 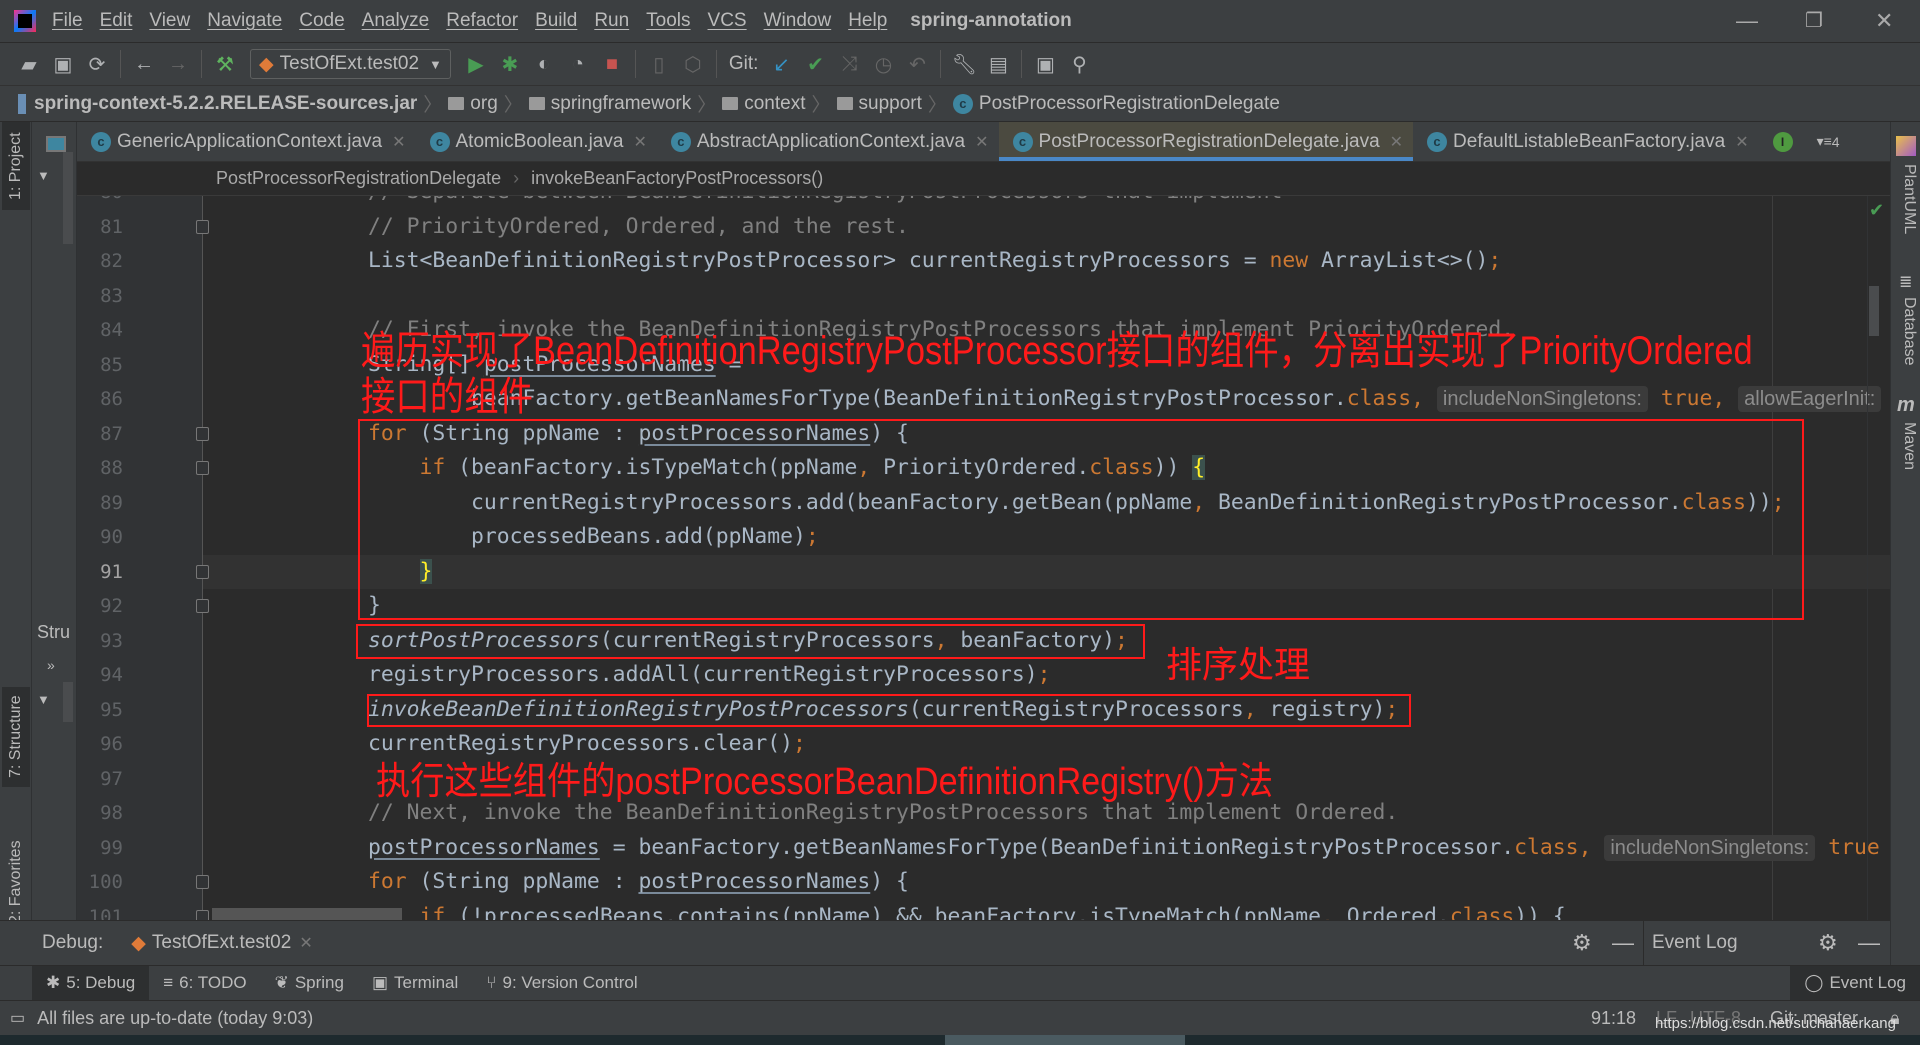 I want to click on menu-file: File, so click(x=67, y=21).